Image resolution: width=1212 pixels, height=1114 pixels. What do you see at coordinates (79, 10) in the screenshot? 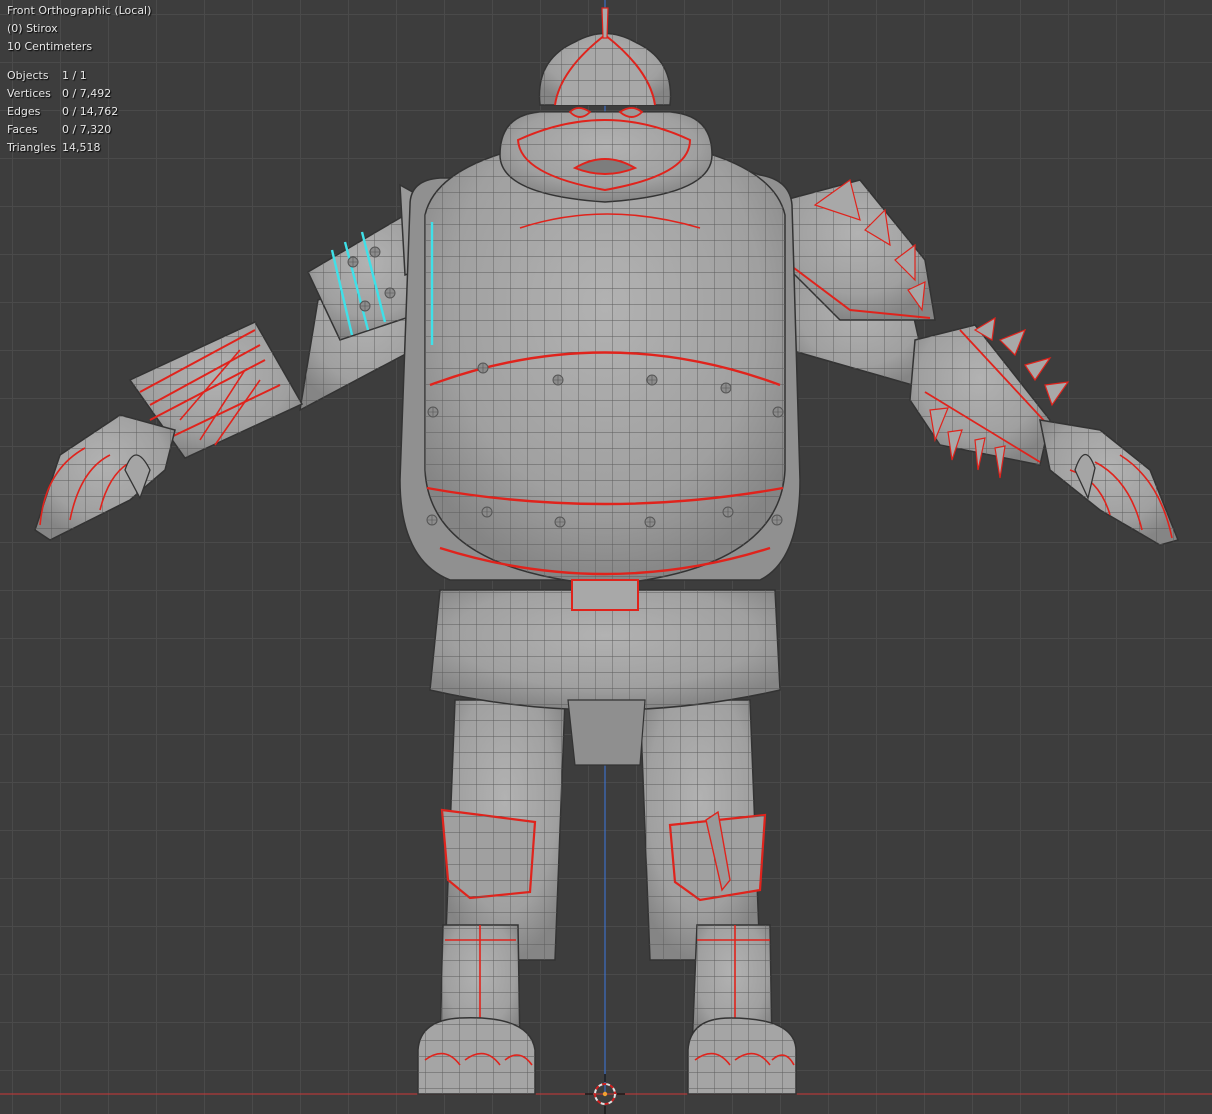
I see `view-name: Front Orthographic (Local)` at bounding box center [79, 10].